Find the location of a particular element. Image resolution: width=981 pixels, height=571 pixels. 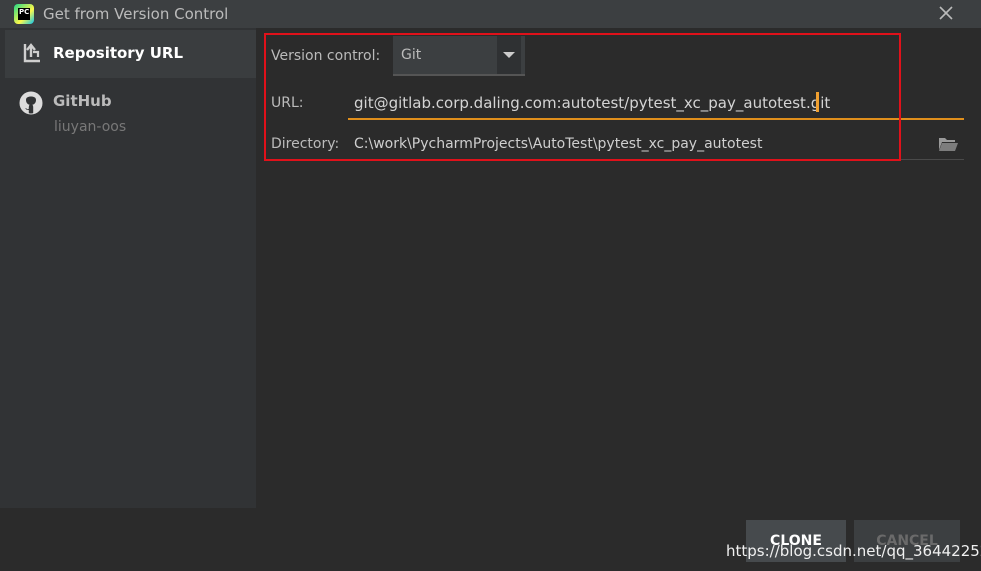

url-input is located at coordinates (656, 104).